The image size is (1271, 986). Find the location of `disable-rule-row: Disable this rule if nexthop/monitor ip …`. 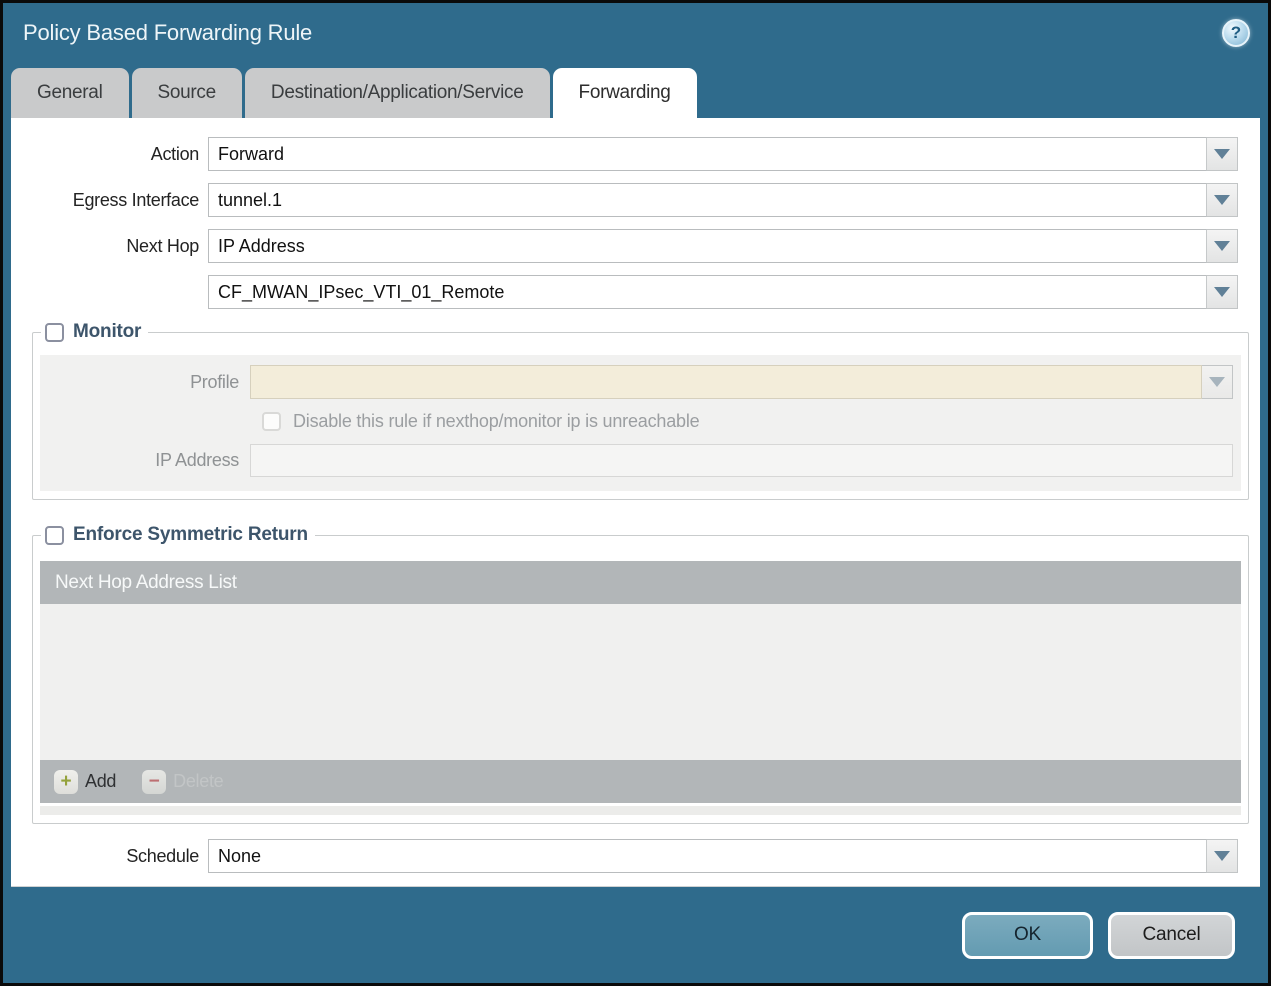

disable-rule-row: Disable this rule if nexthop/monitor ip … is located at coordinates (640, 421).